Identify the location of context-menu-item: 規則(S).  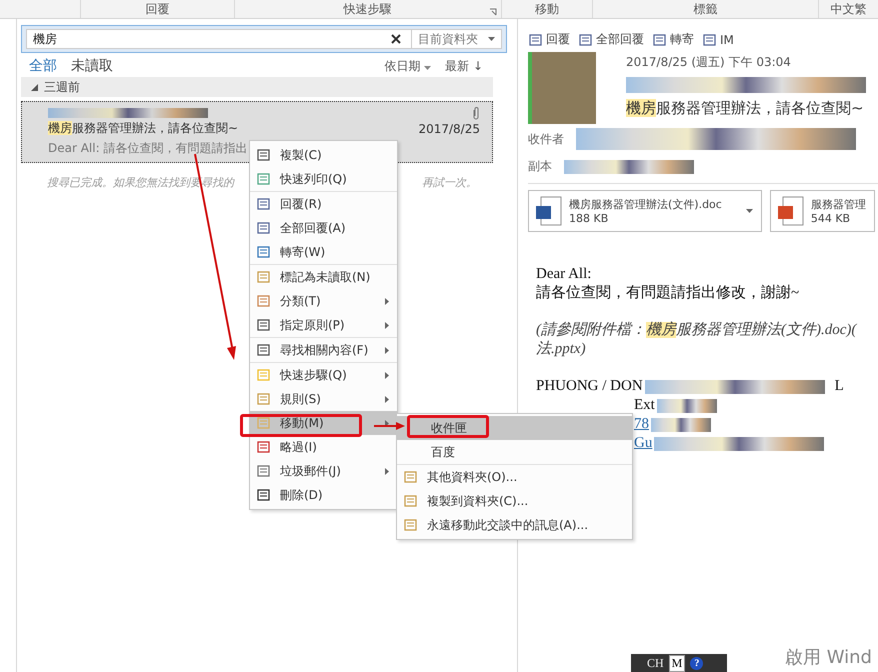
(323, 399).